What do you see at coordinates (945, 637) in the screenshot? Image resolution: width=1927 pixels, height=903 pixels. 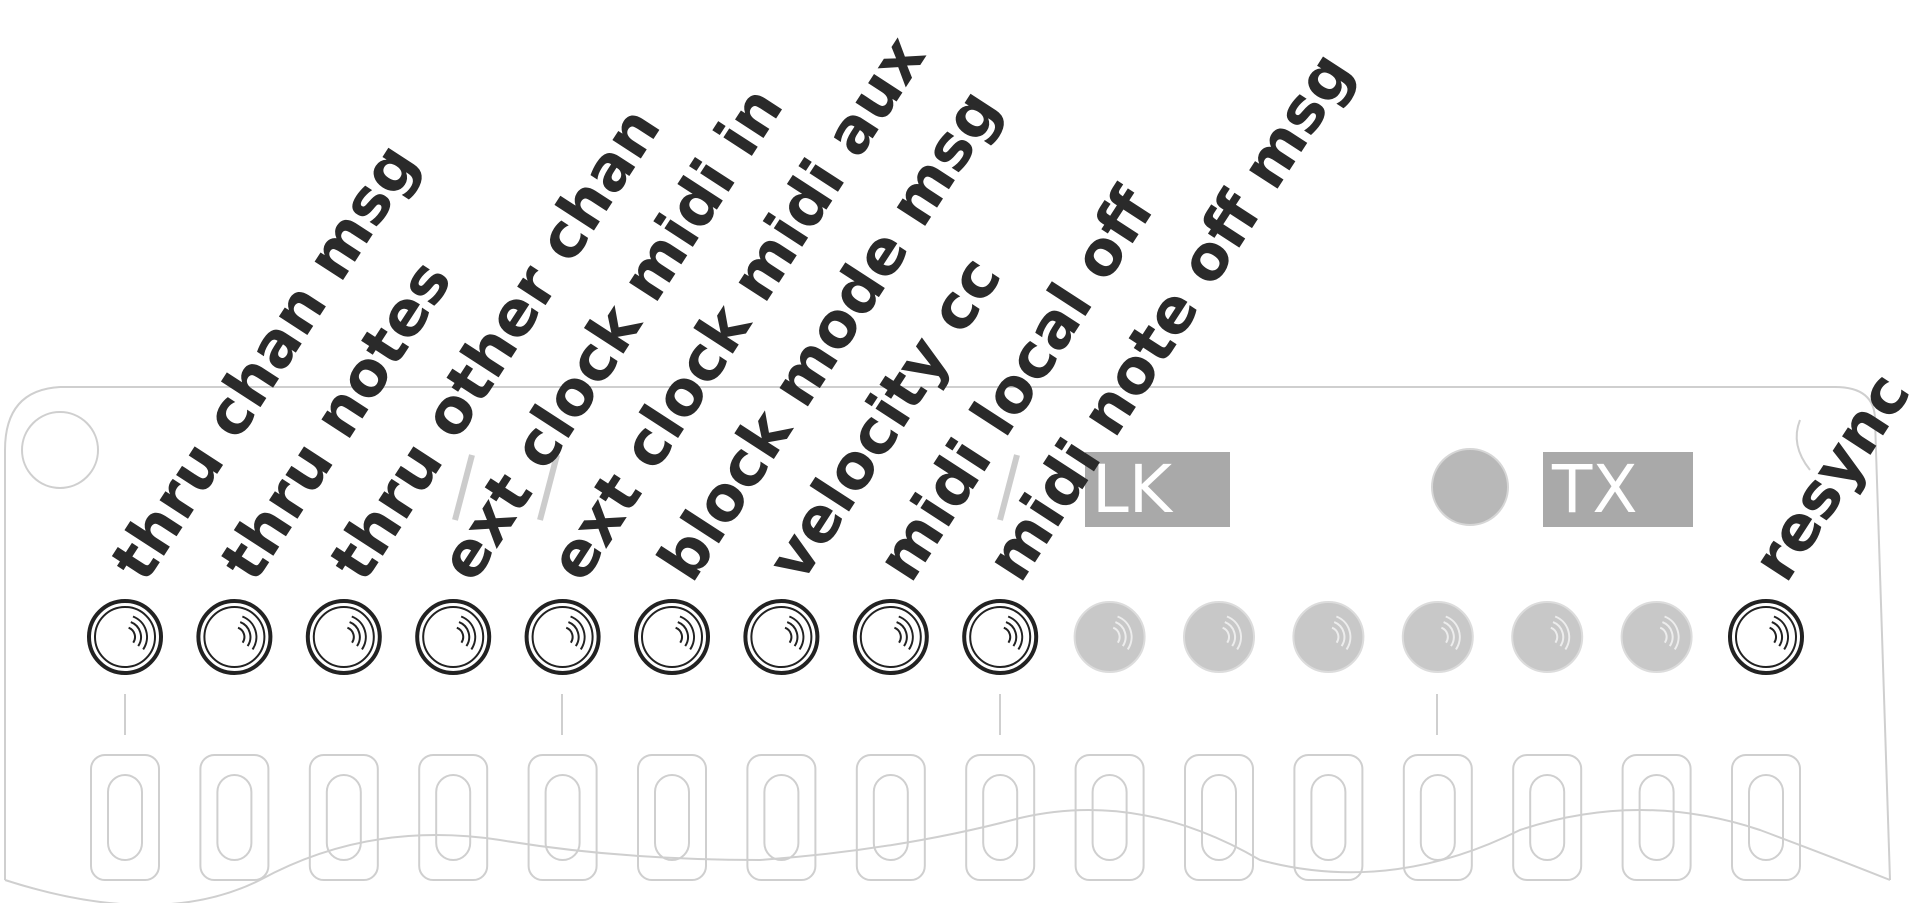 I see `button-row` at bounding box center [945, 637].